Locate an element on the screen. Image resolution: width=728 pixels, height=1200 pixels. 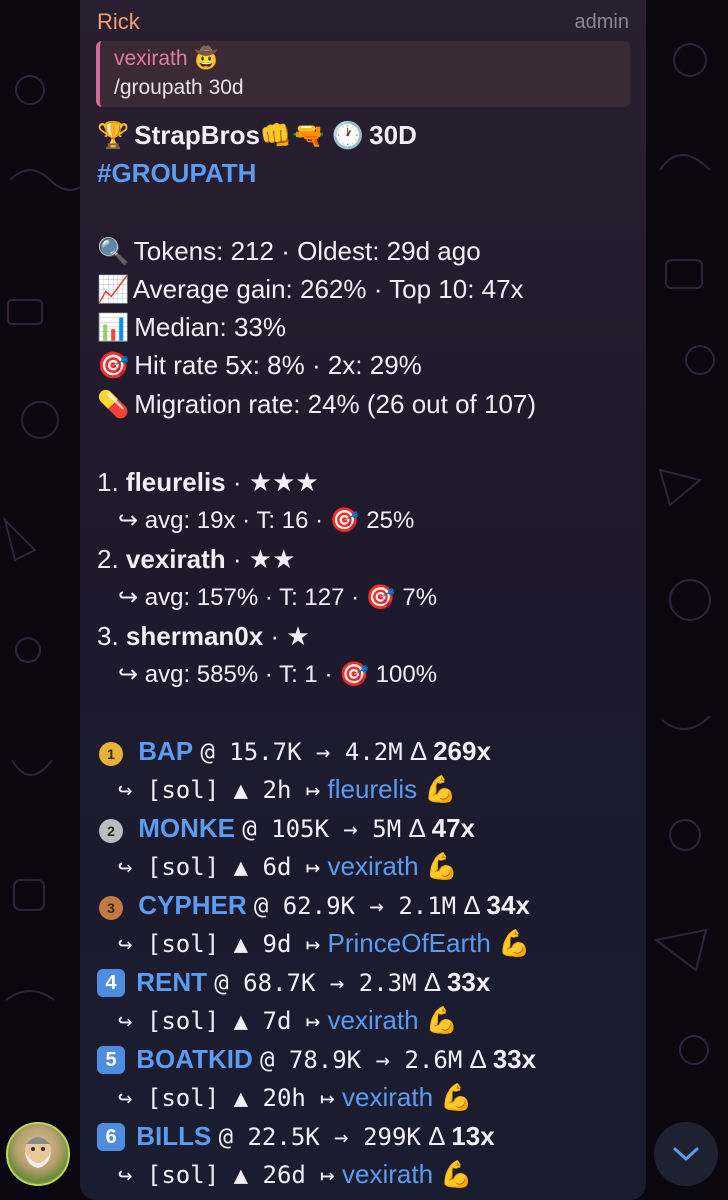
token-chain-age: ↪ [sol] ▲ 9d ↦ is located at coordinates (219, 944).